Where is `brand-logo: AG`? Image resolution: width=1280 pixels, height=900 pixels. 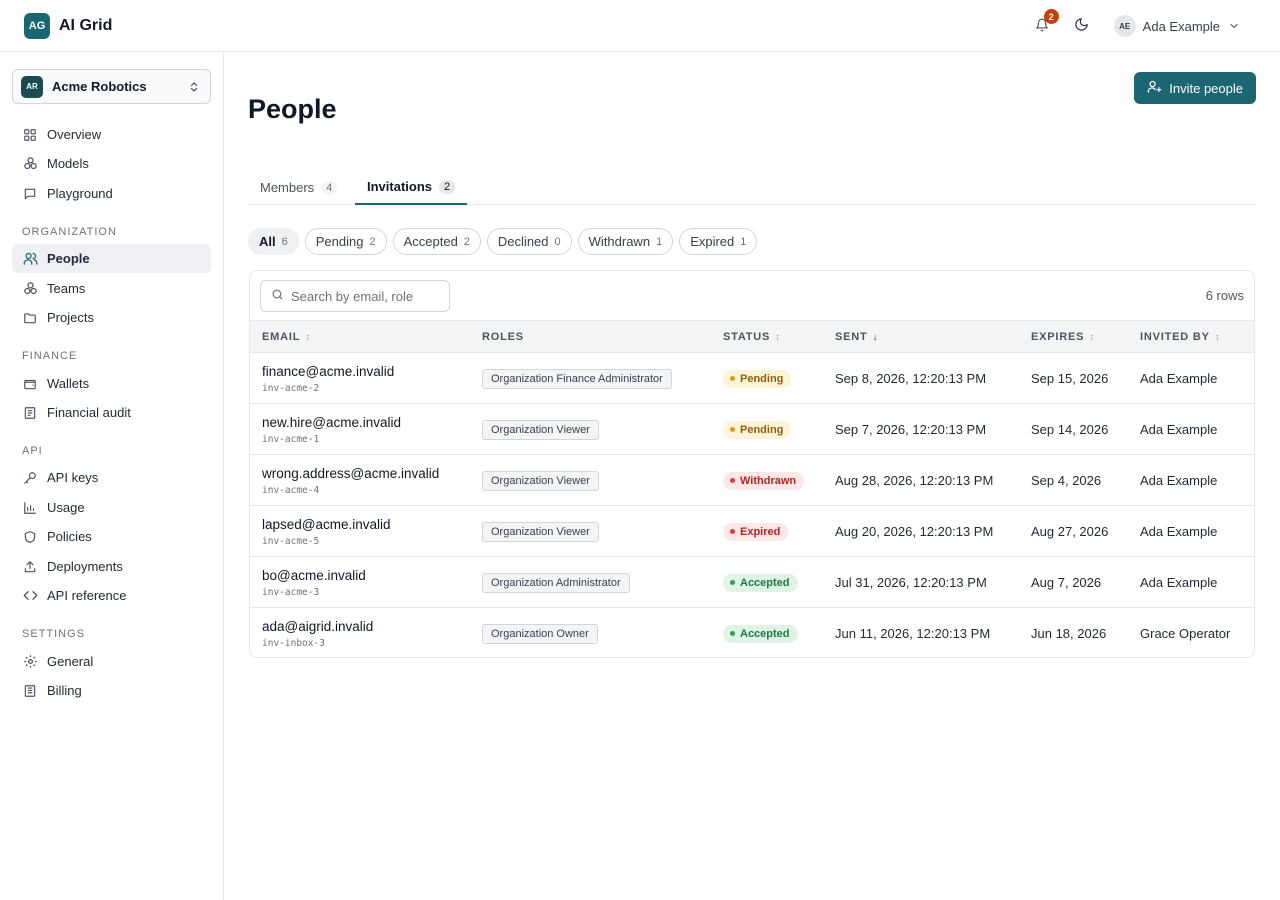
brand-logo: AG is located at coordinates (37, 25).